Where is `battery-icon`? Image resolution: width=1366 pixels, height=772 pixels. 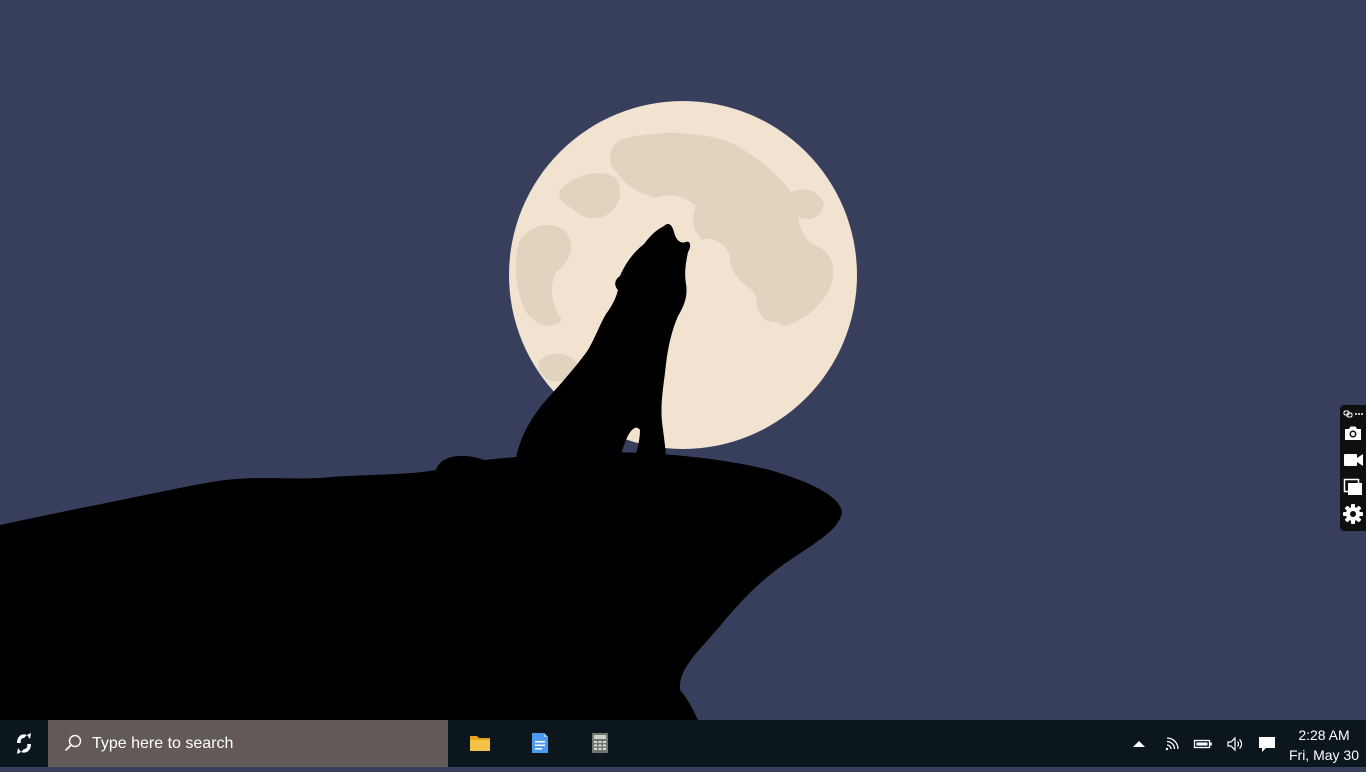 battery-icon is located at coordinates (1202, 744).